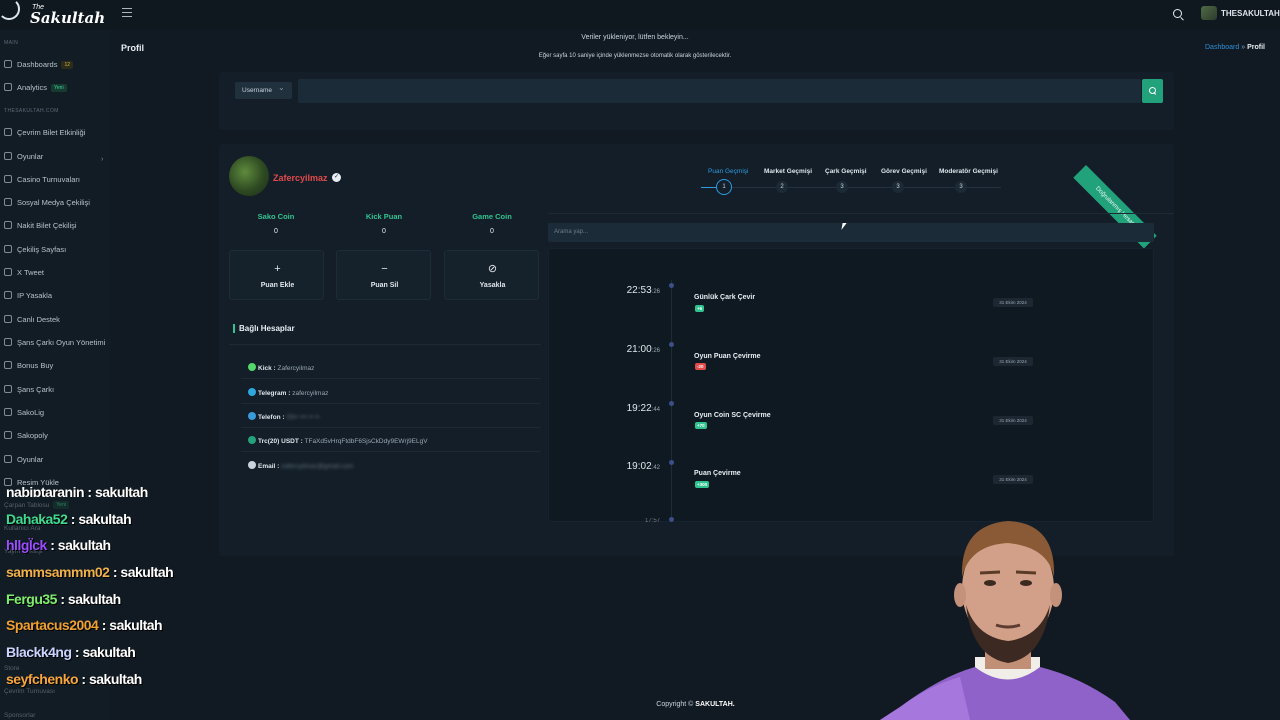 The image size is (1280, 720). What do you see at coordinates (24, 412) in the screenshot?
I see `sidebar-item-sakolig: SakoLig` at bounding box center [24, 412].